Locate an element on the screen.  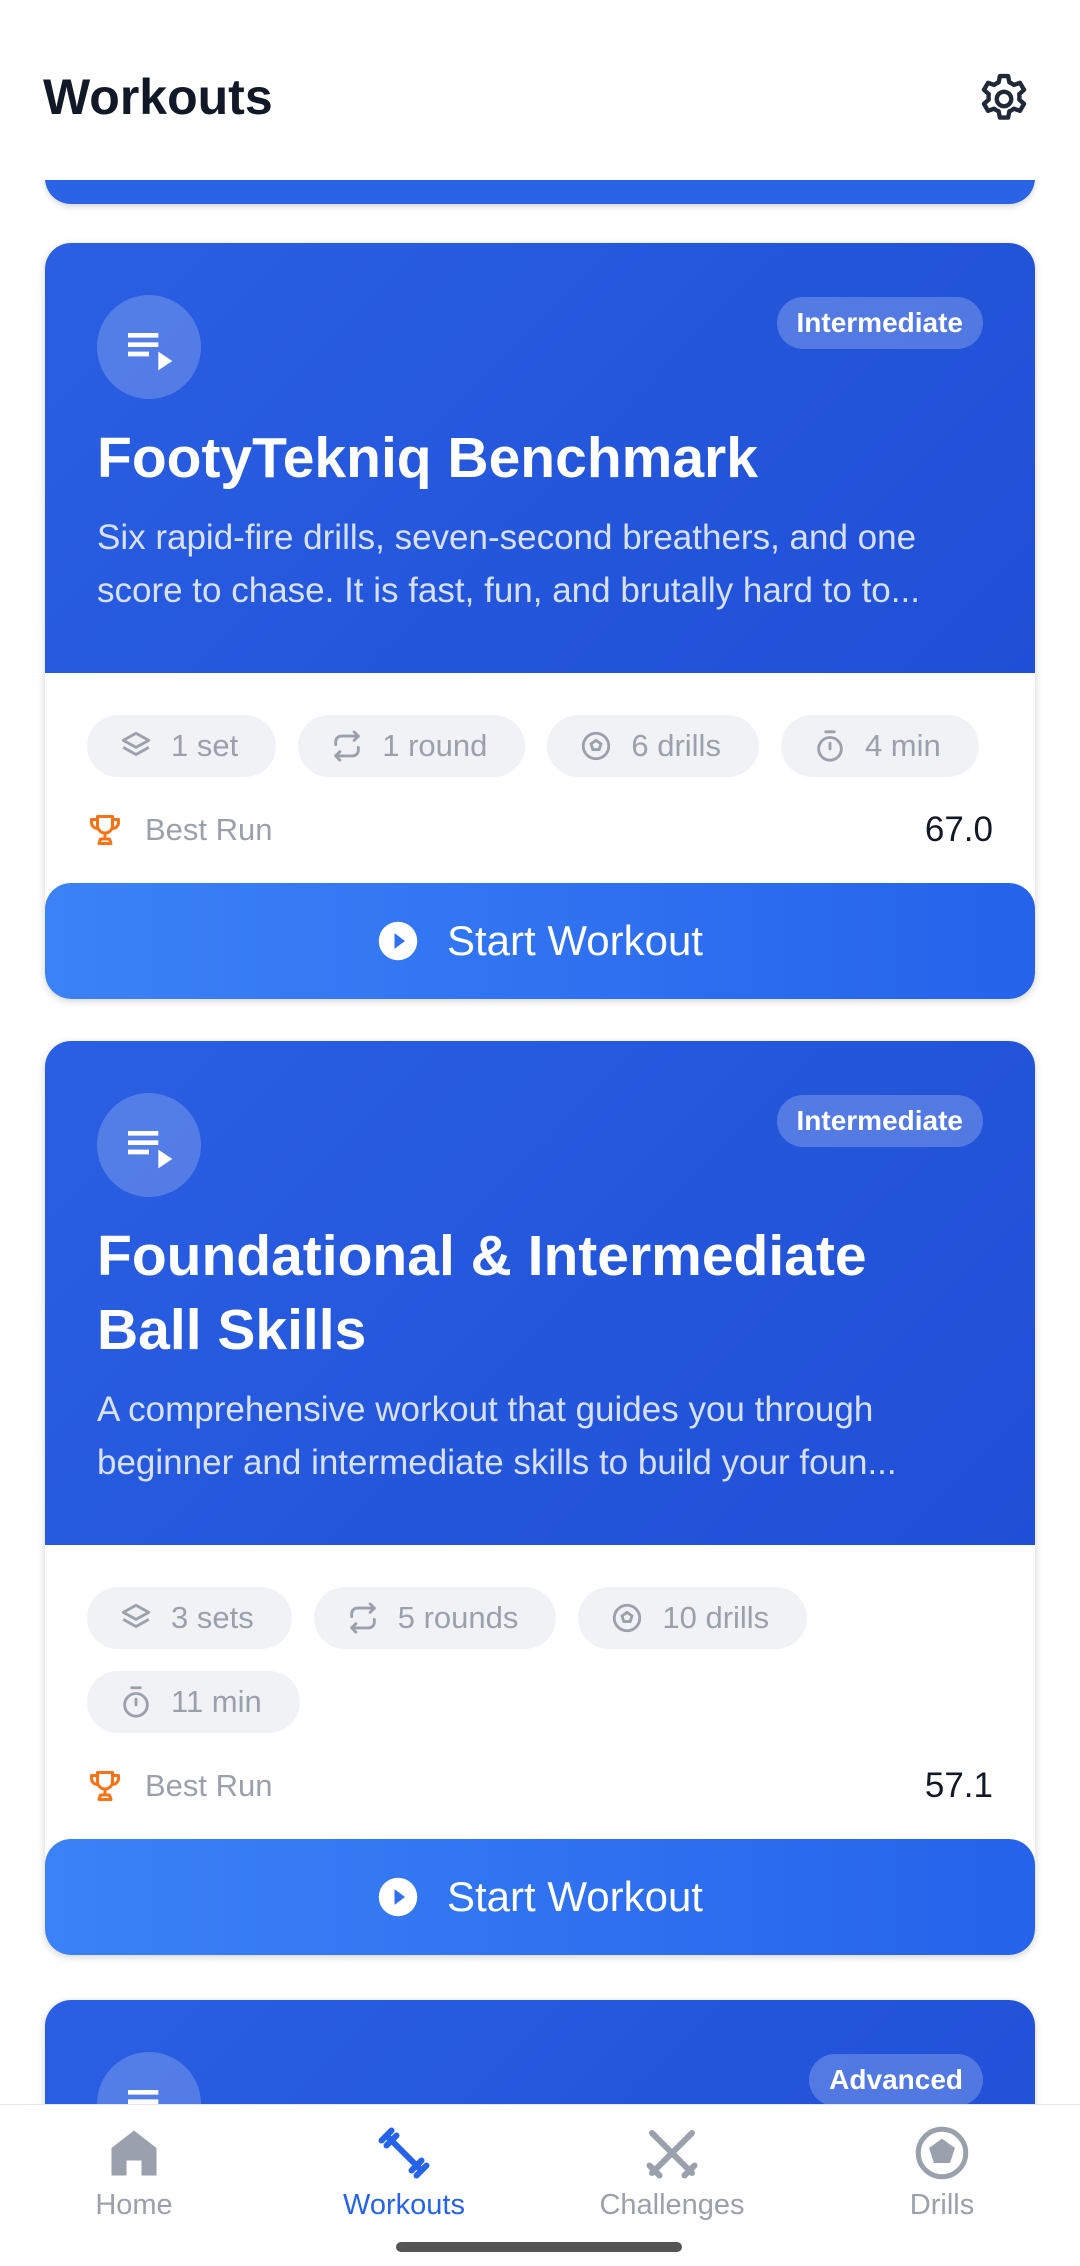
drills-chip: 10 drills is located at coordinates (693, 1618).